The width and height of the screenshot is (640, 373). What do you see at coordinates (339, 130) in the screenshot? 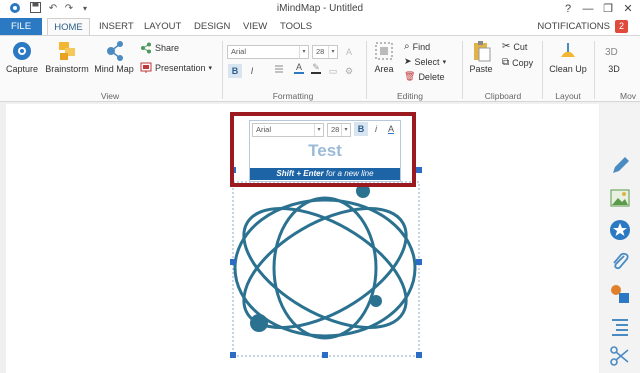
I see `editor-size-select: 28 ▾` at bounding box center [339, 130].